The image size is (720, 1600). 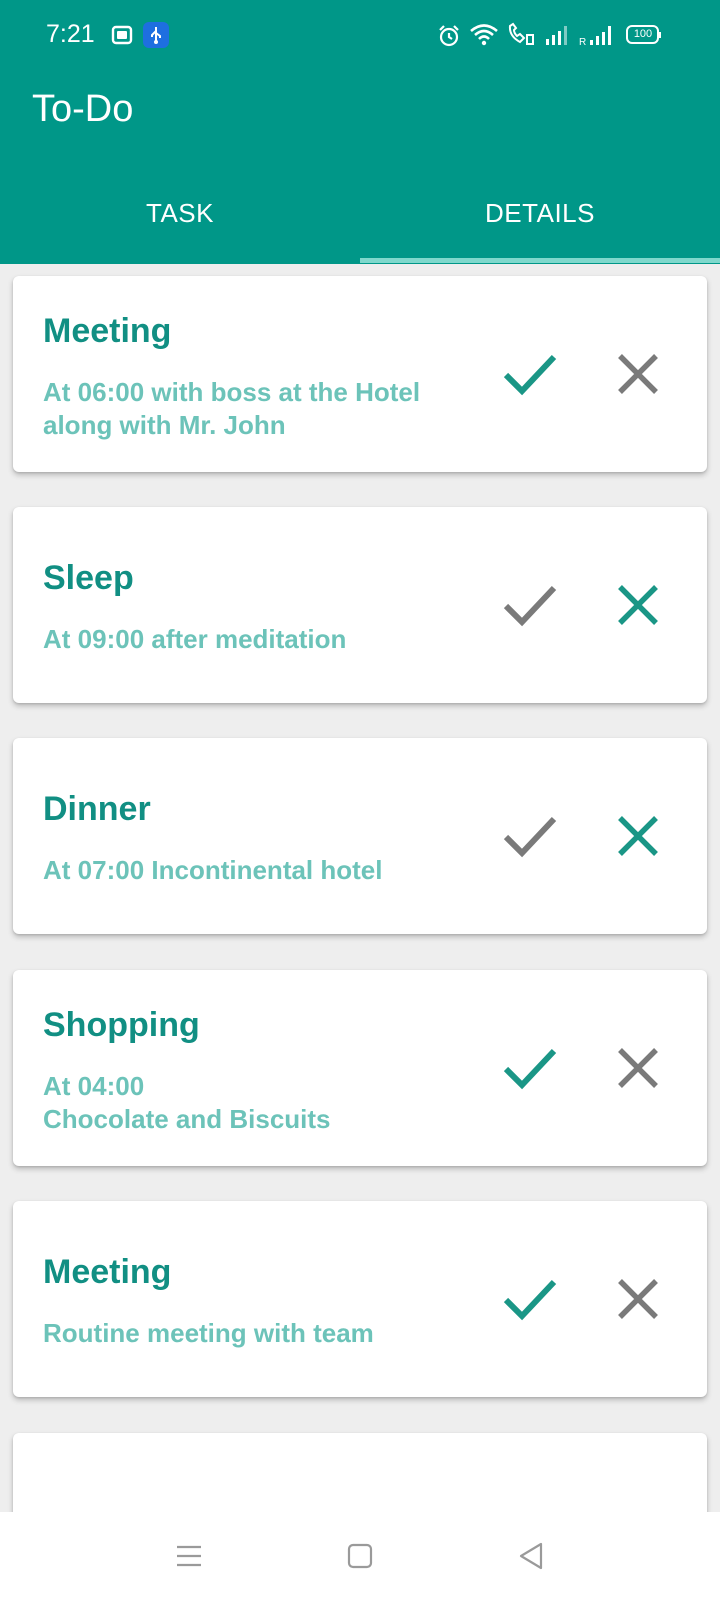 I want to click on task-card, so click(x=360, y=1472).